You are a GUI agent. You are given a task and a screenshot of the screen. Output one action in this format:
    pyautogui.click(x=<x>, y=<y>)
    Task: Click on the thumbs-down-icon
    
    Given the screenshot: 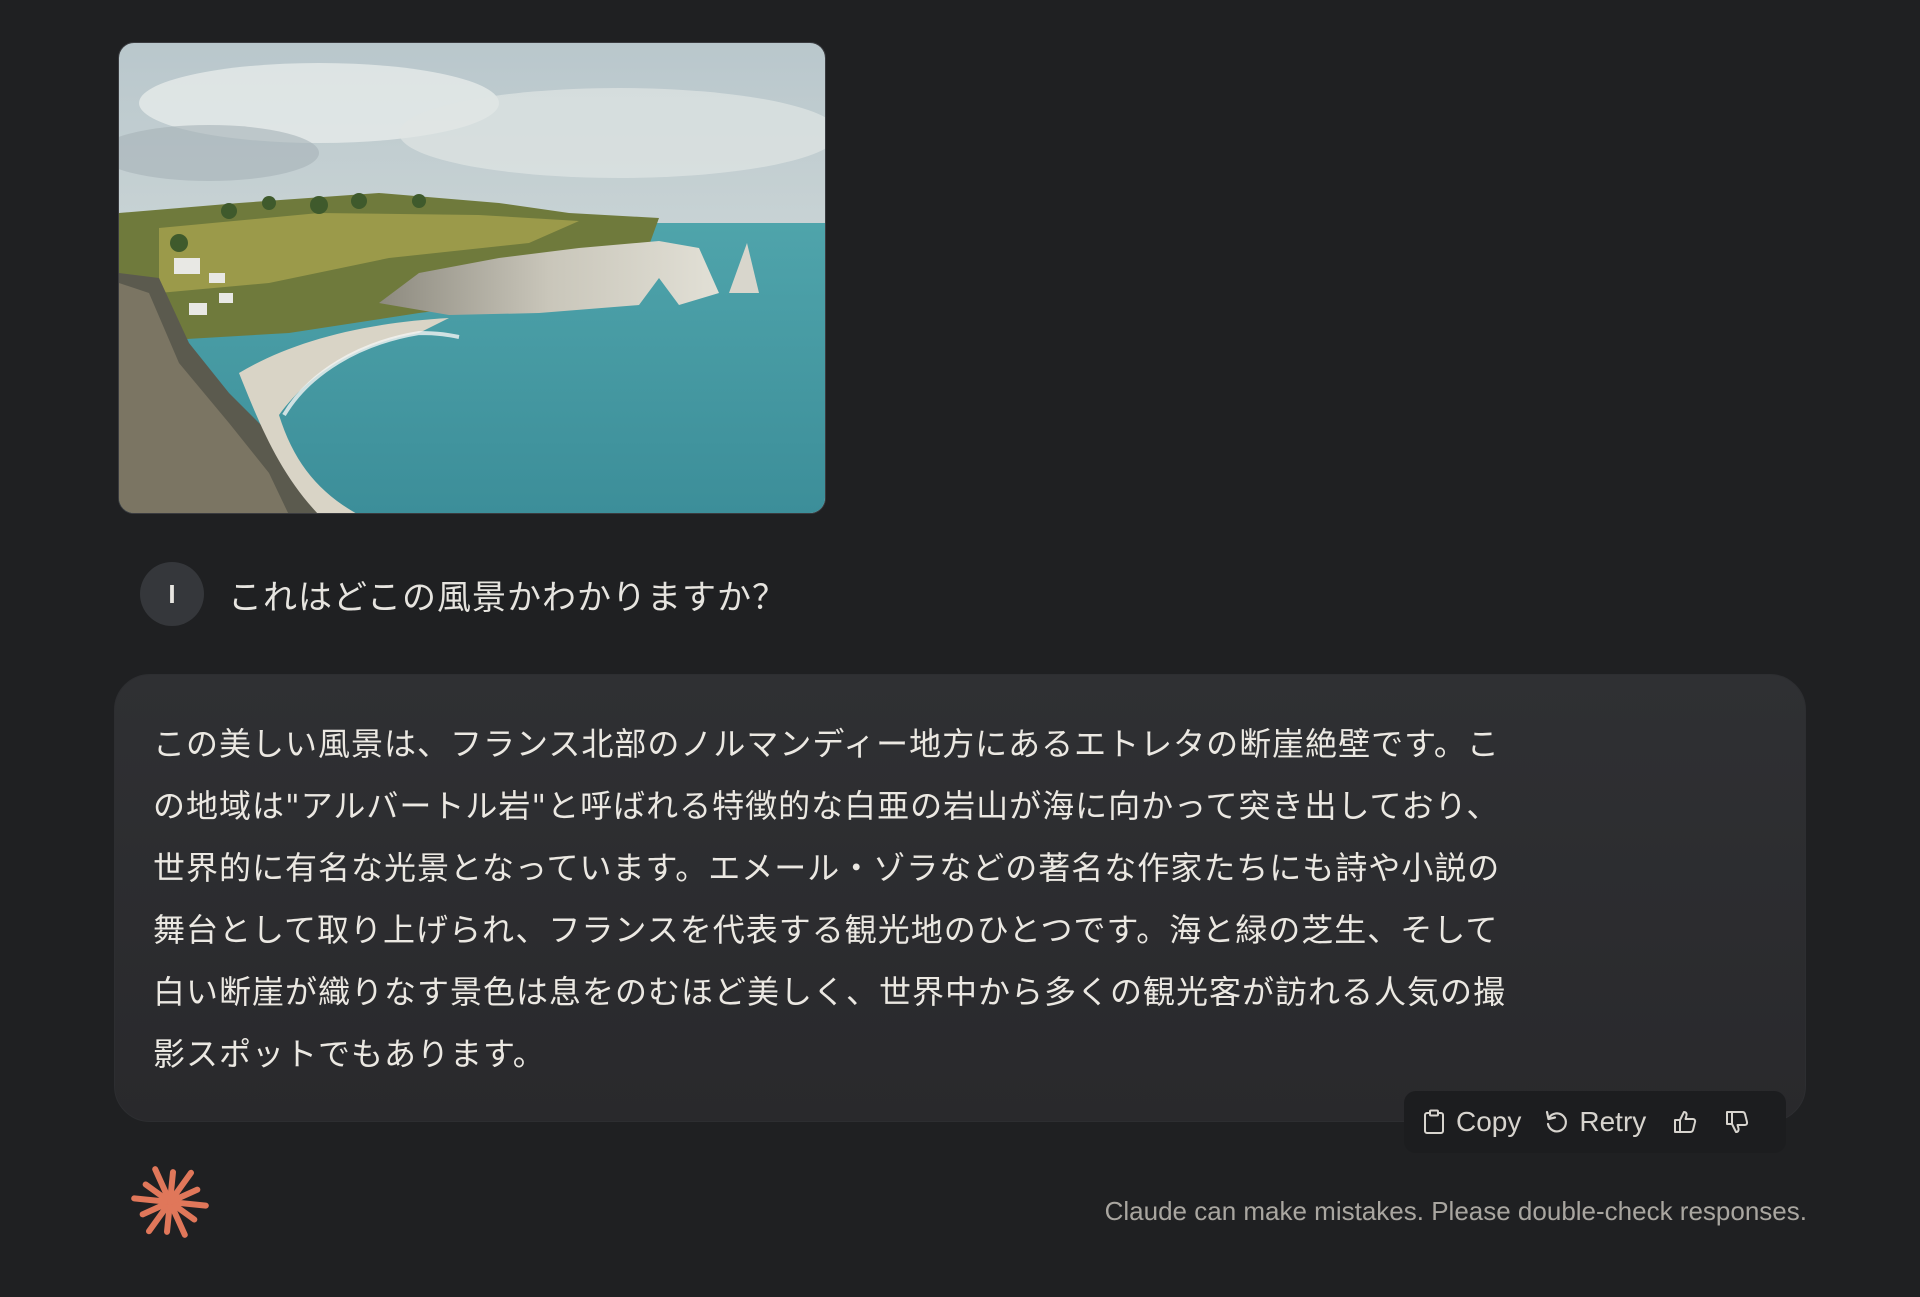 What is the action you would take?
    pyautogui.click(x=1737, y=1122)
    